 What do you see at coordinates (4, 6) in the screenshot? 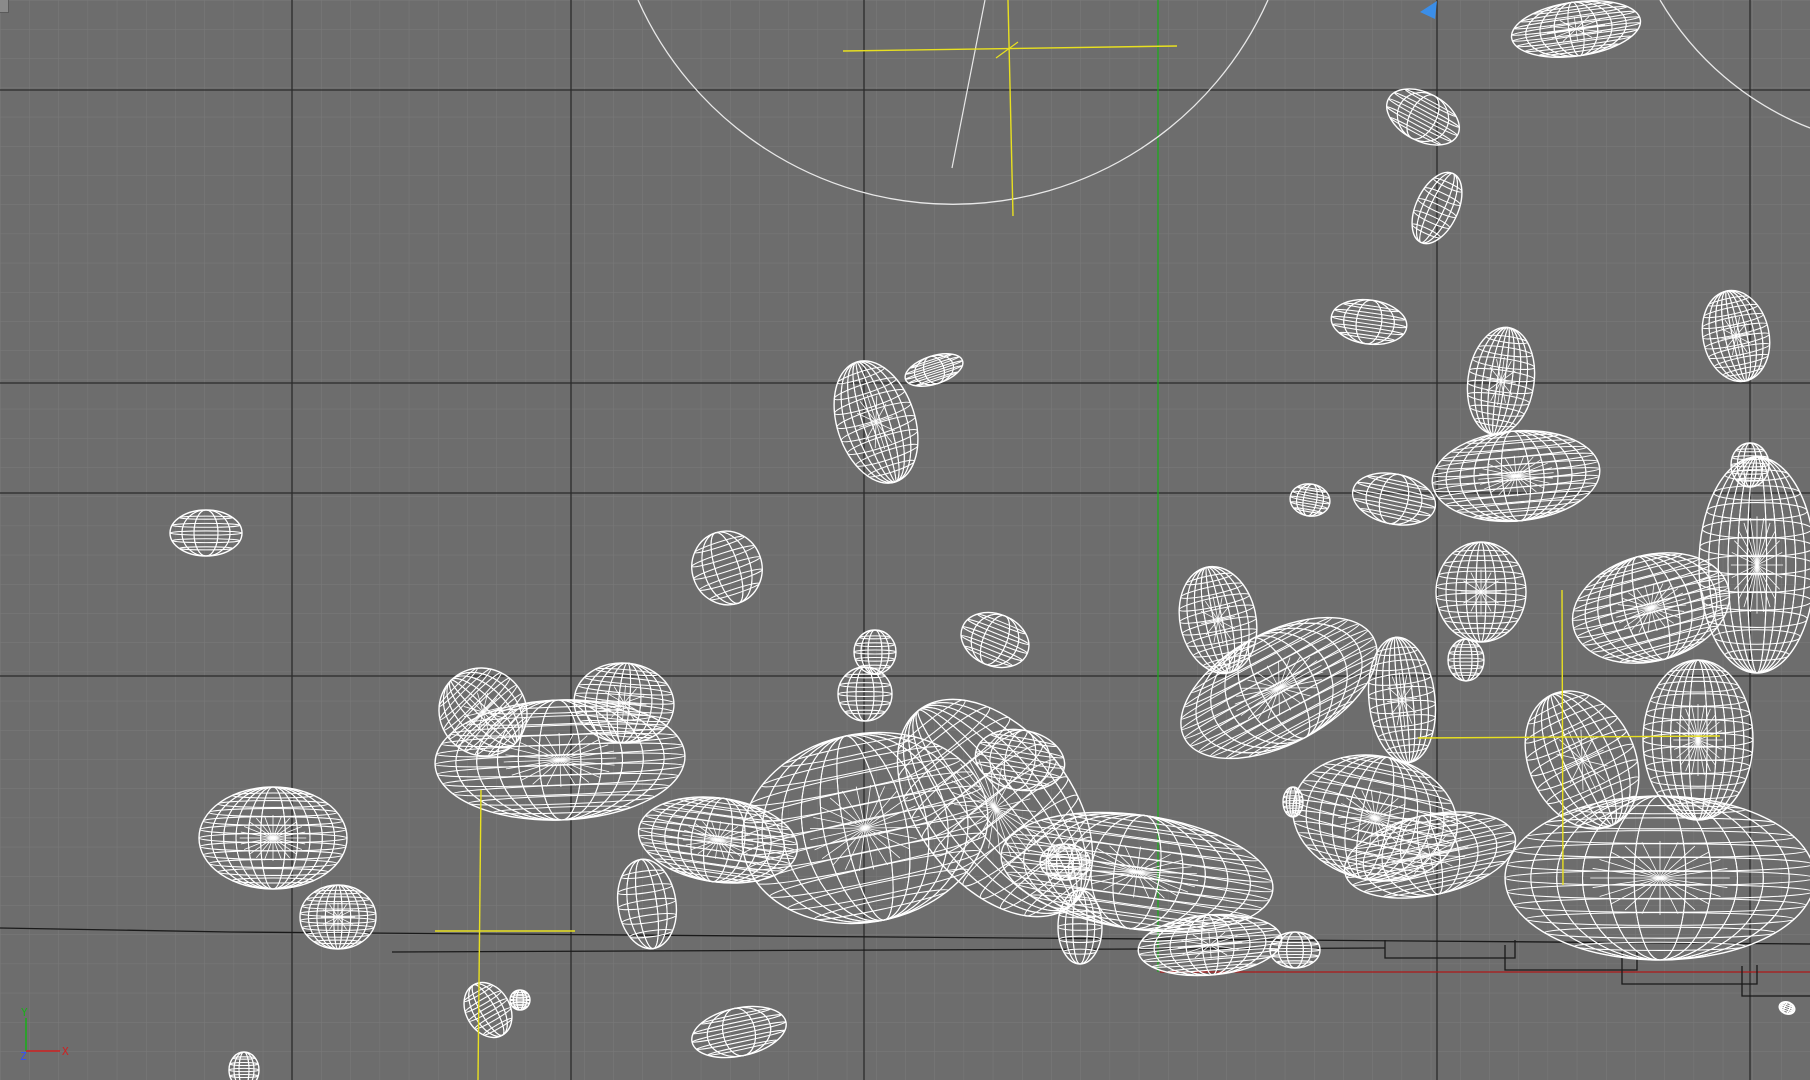
I see `viewport-label` at bounding box center [4, 6].